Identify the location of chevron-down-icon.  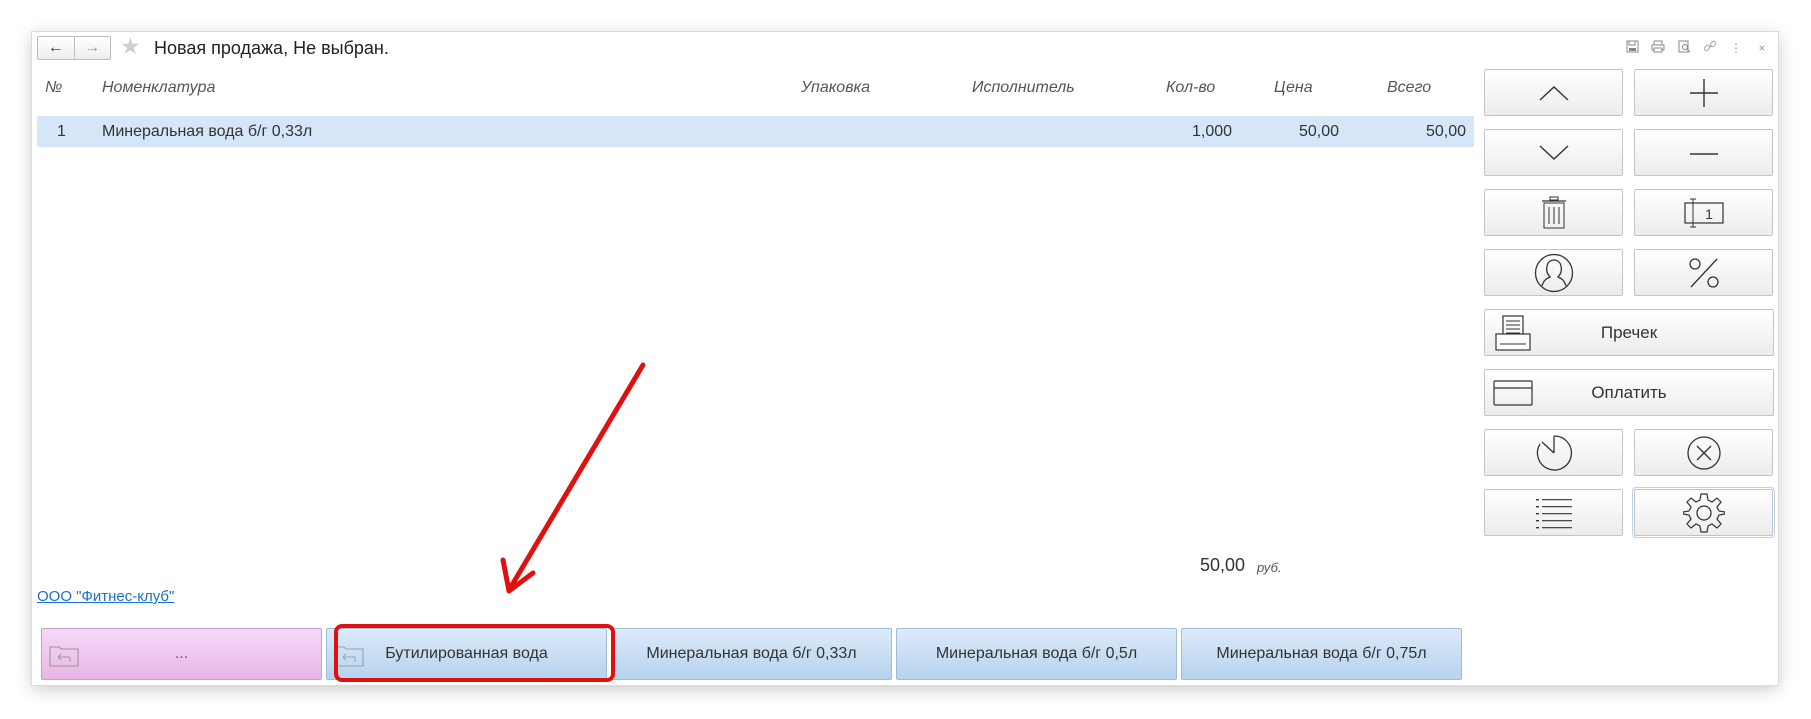
(1553, 152).